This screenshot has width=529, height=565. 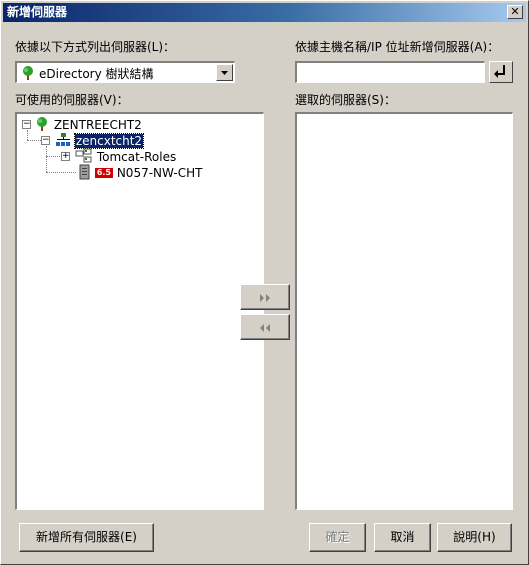 I want to click on expand-group-icon: +, so click(x=65, y=156).